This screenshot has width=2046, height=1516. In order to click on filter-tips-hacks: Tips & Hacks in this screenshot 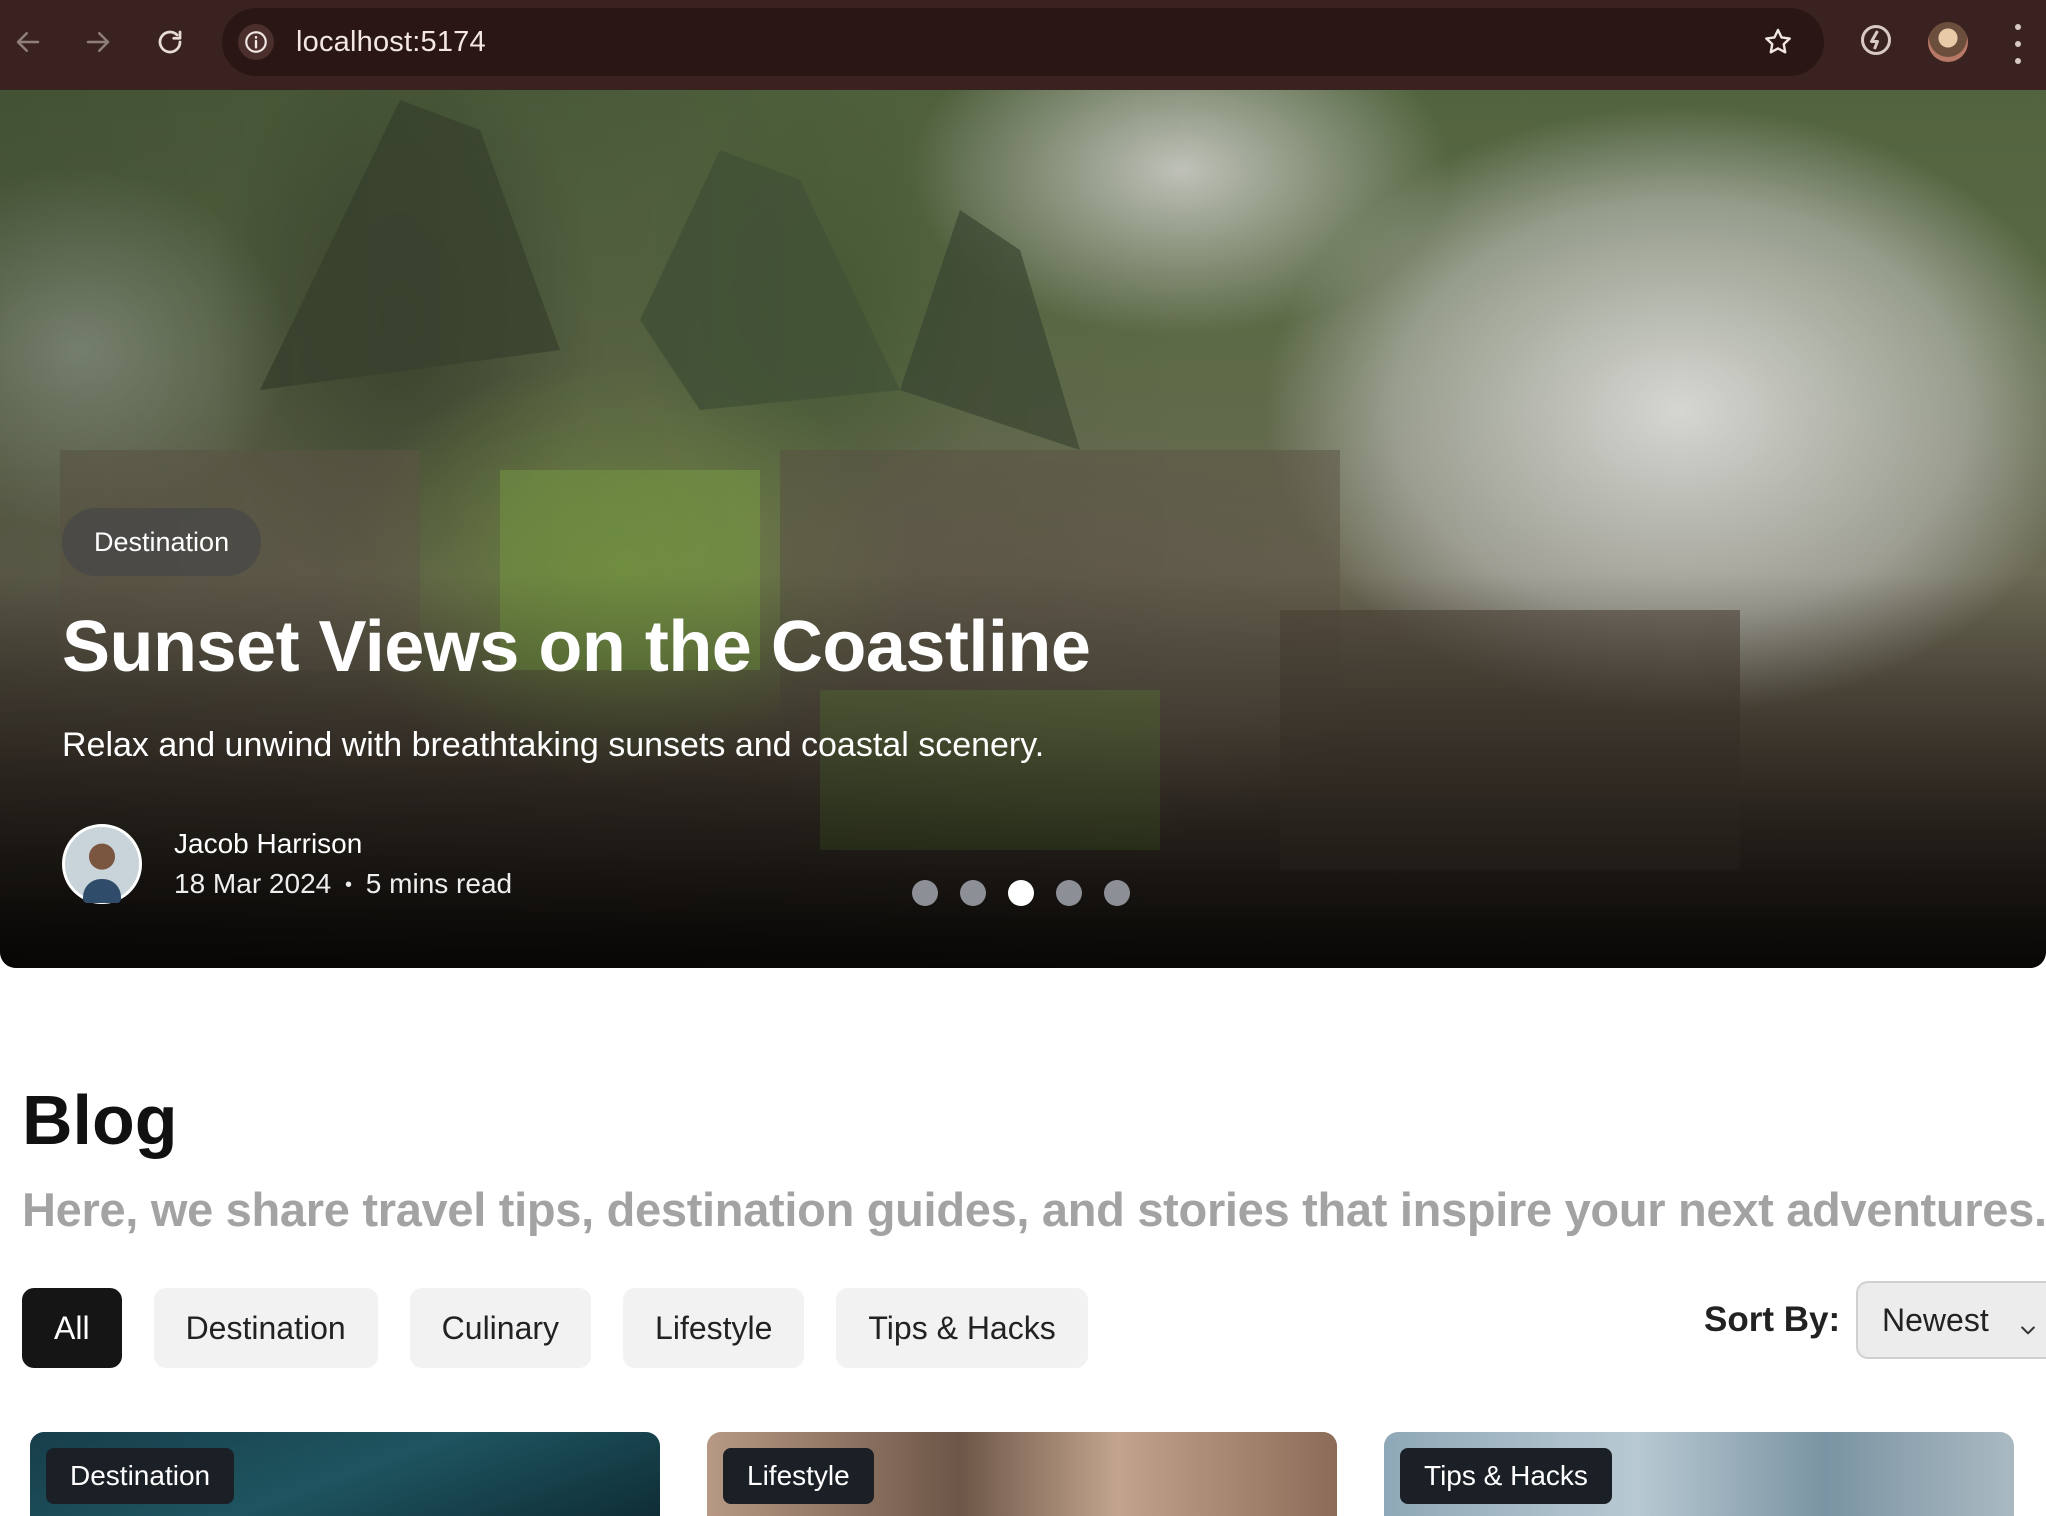, I will do `click(962, 1328)`.